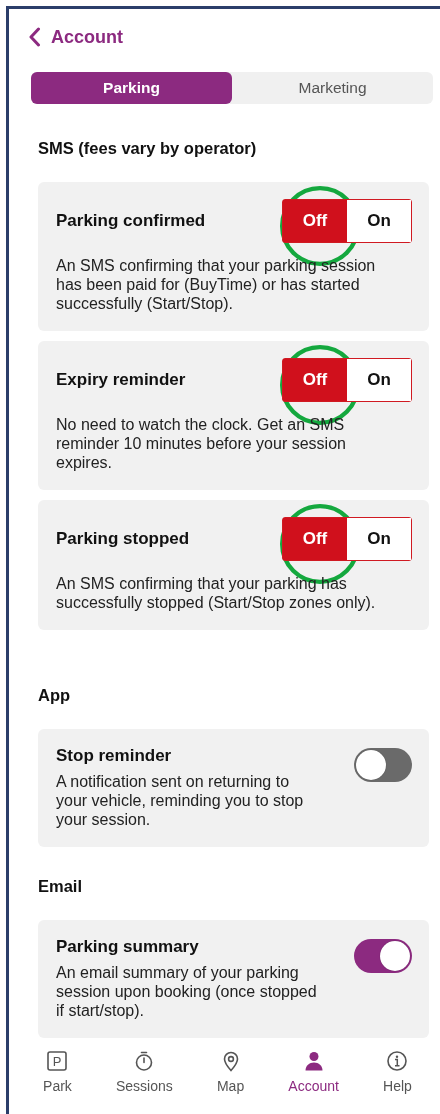 The height and width of the screenshot is (1114, 440). I want to click on nav-item: Sessions, so click(144, 1066).